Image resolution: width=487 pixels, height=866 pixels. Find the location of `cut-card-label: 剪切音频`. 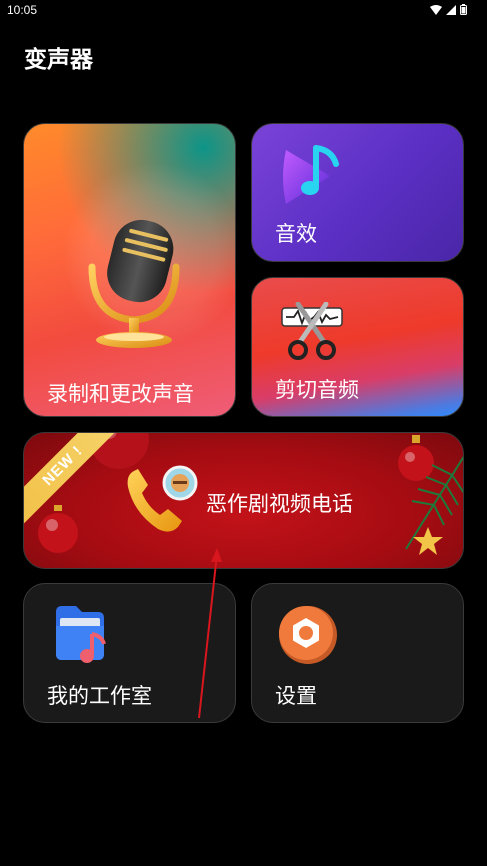

cut-card-label: 剪切音频 is located at coordinates (317, 390).